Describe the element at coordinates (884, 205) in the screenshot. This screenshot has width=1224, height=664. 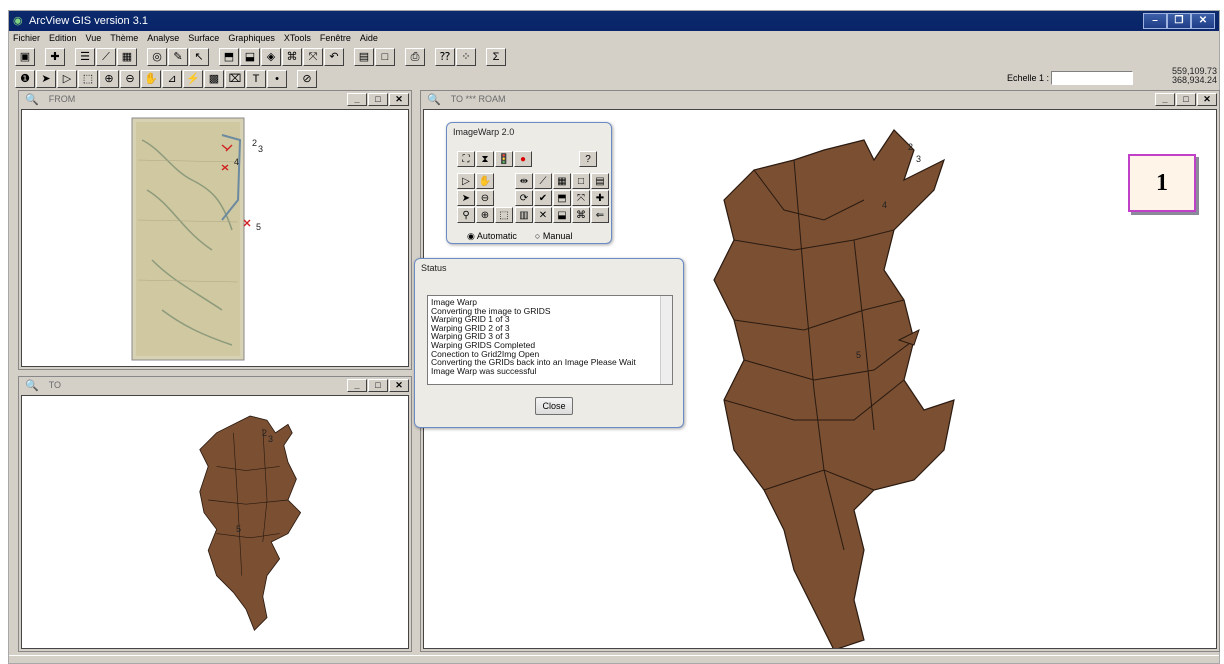
I see `control-point-label: 4` at that location.